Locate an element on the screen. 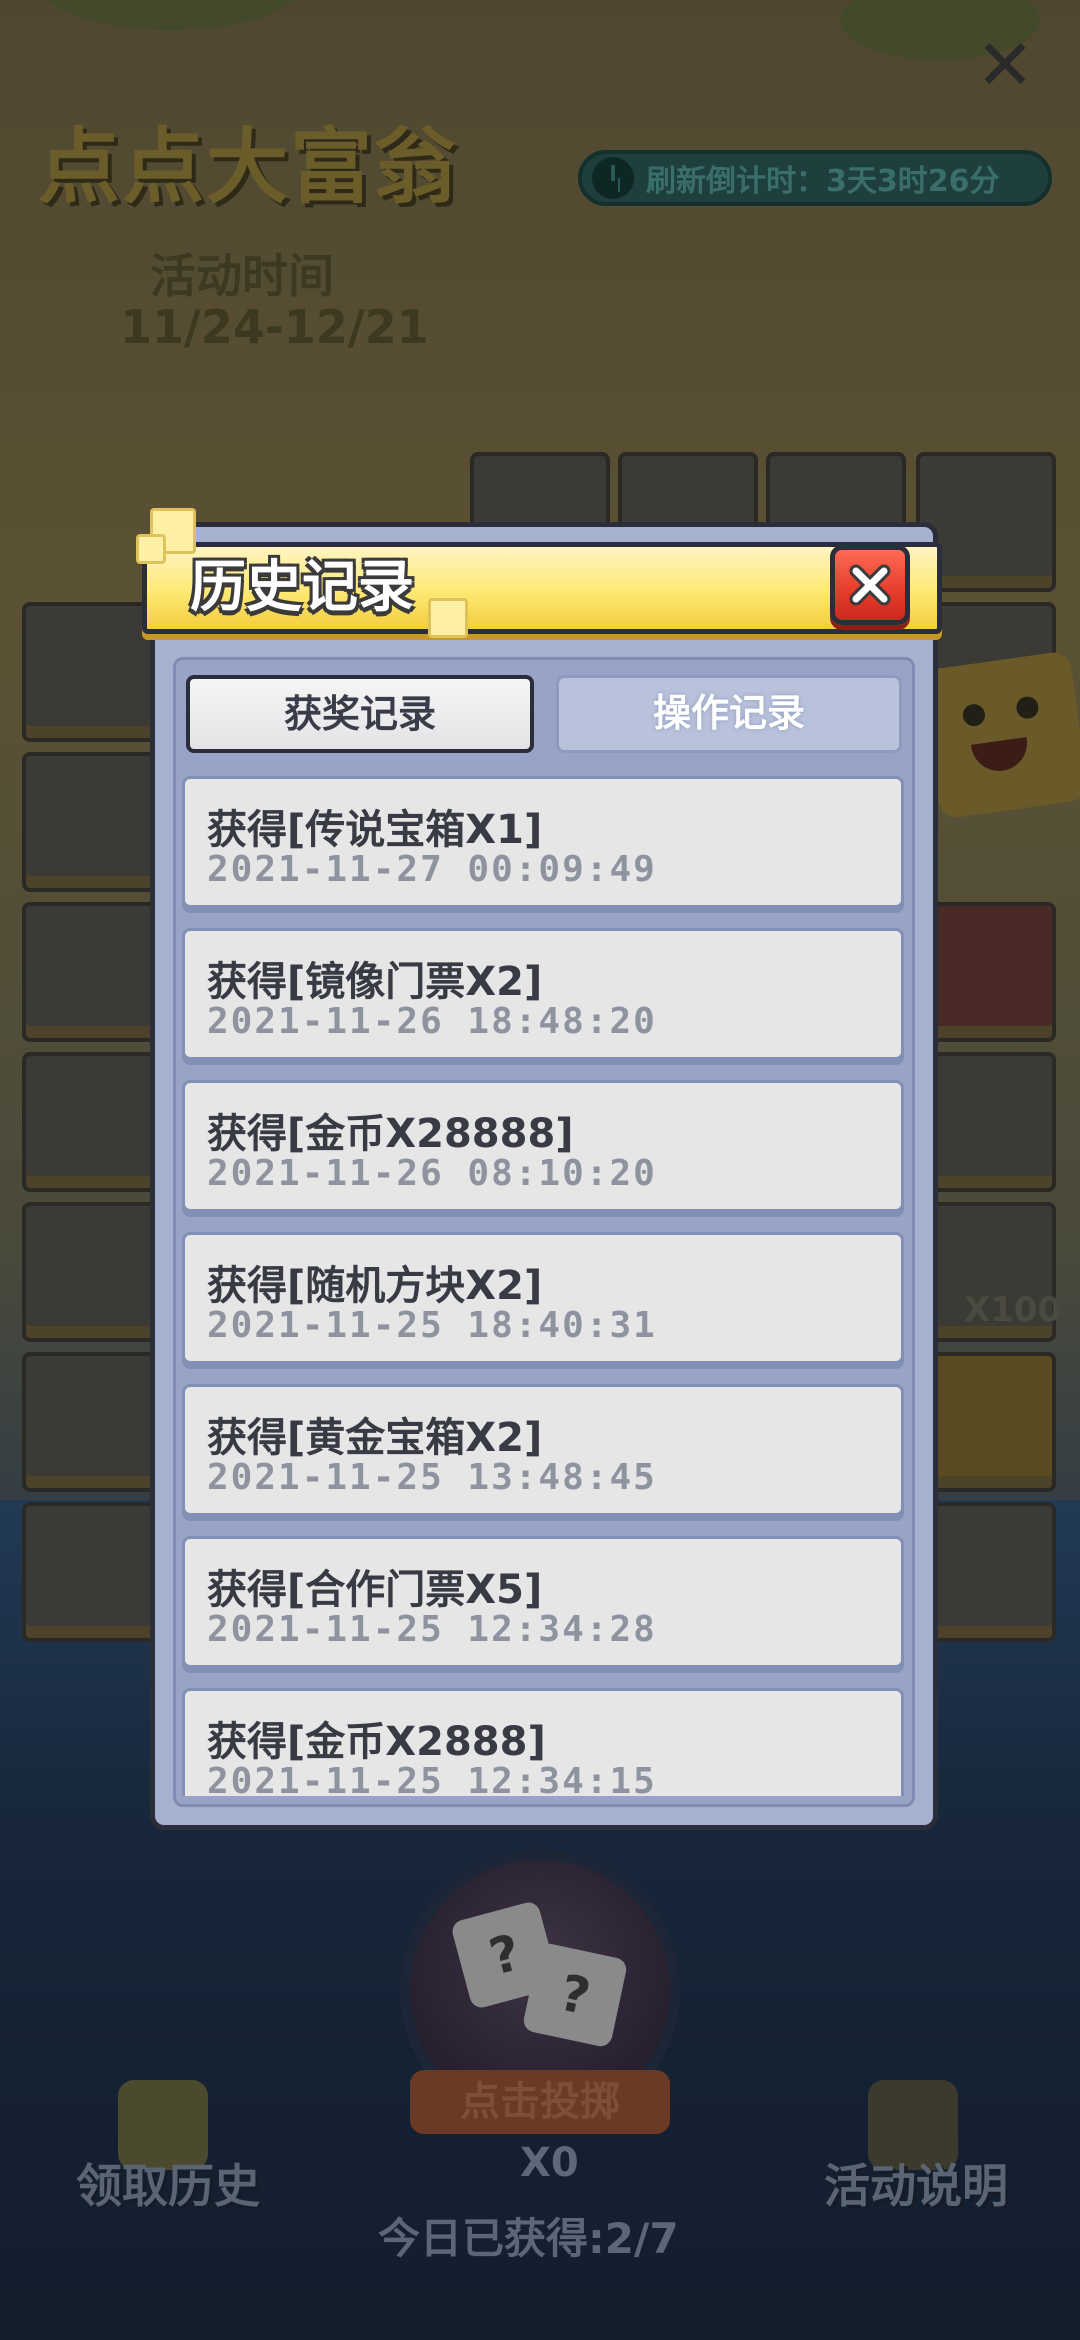  record-item: 获得[传说宝箱X1] 2021-11-27 00:09:49 is located at coordinates (543, 842).